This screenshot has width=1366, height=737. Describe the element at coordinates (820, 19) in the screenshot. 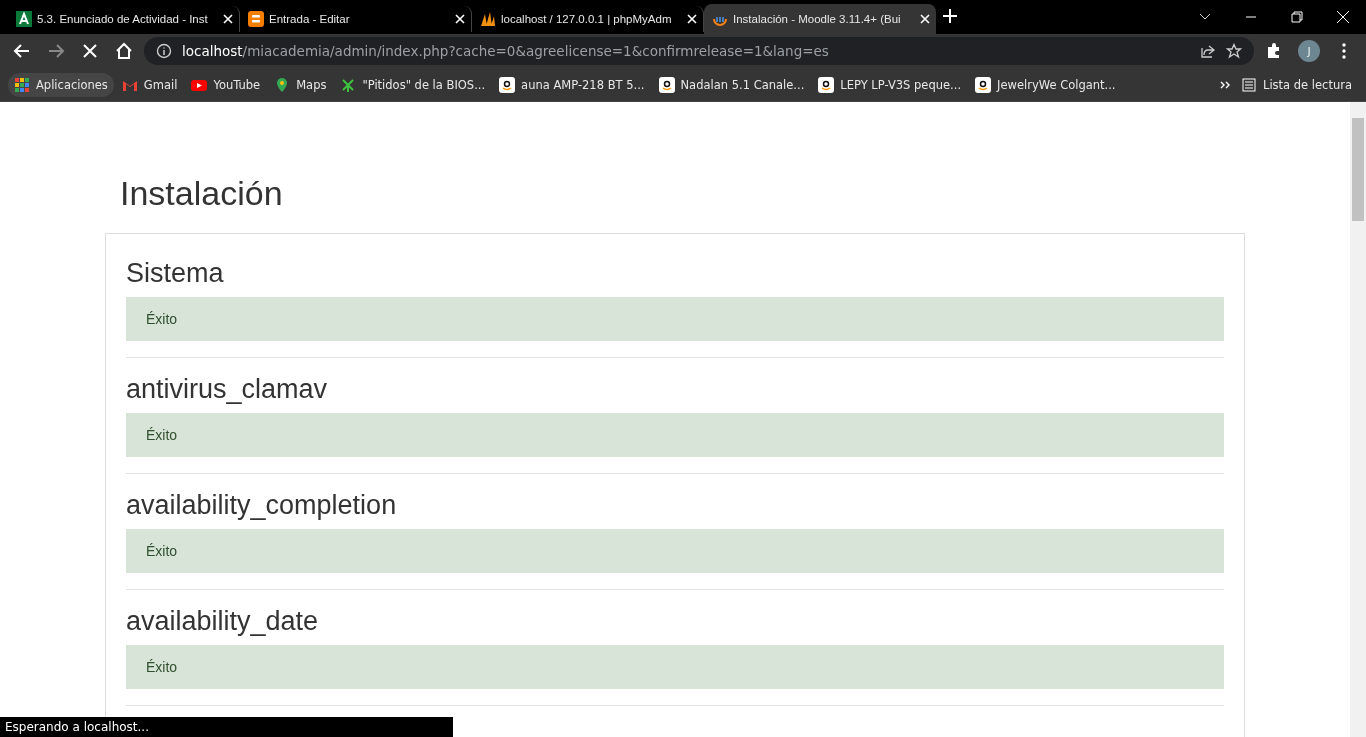

I see `browser-tab: Instalación - Moodle 3.11.4+ (Bui` at that location.